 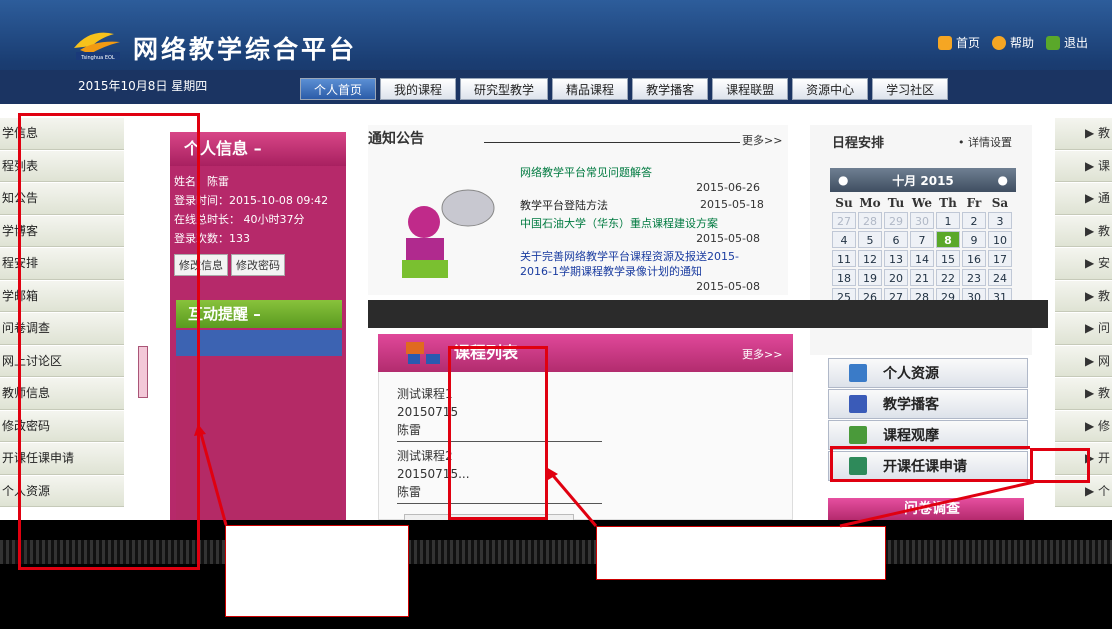 What do you see at coordinates (937, 504) in the screenshot?
I see `arrow-to-application-box` at bounding box center [937, 504].